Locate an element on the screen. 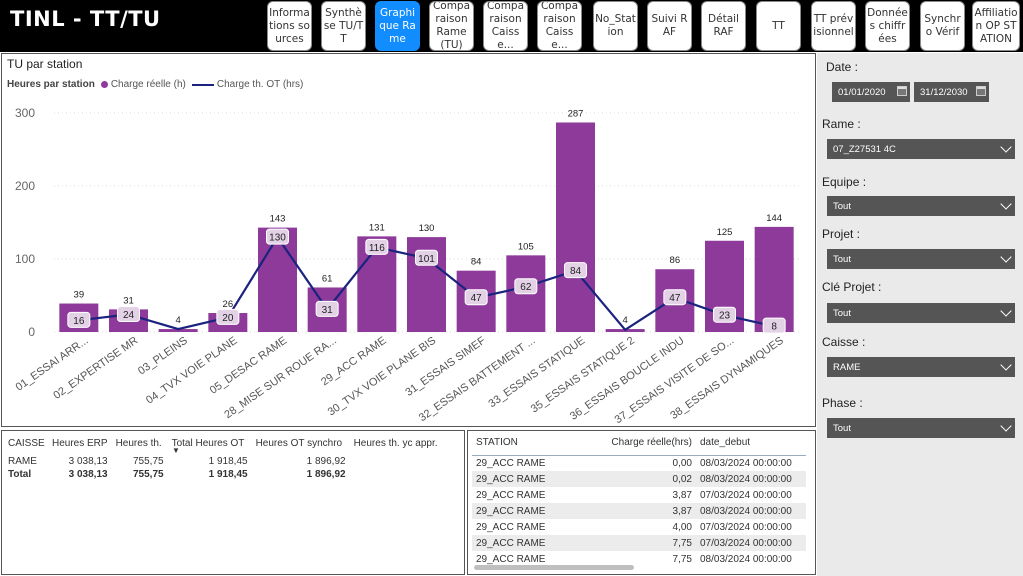 This screenshot has height=576, width=1023. line-data-label: 101 is located at coordinates (426, 259).